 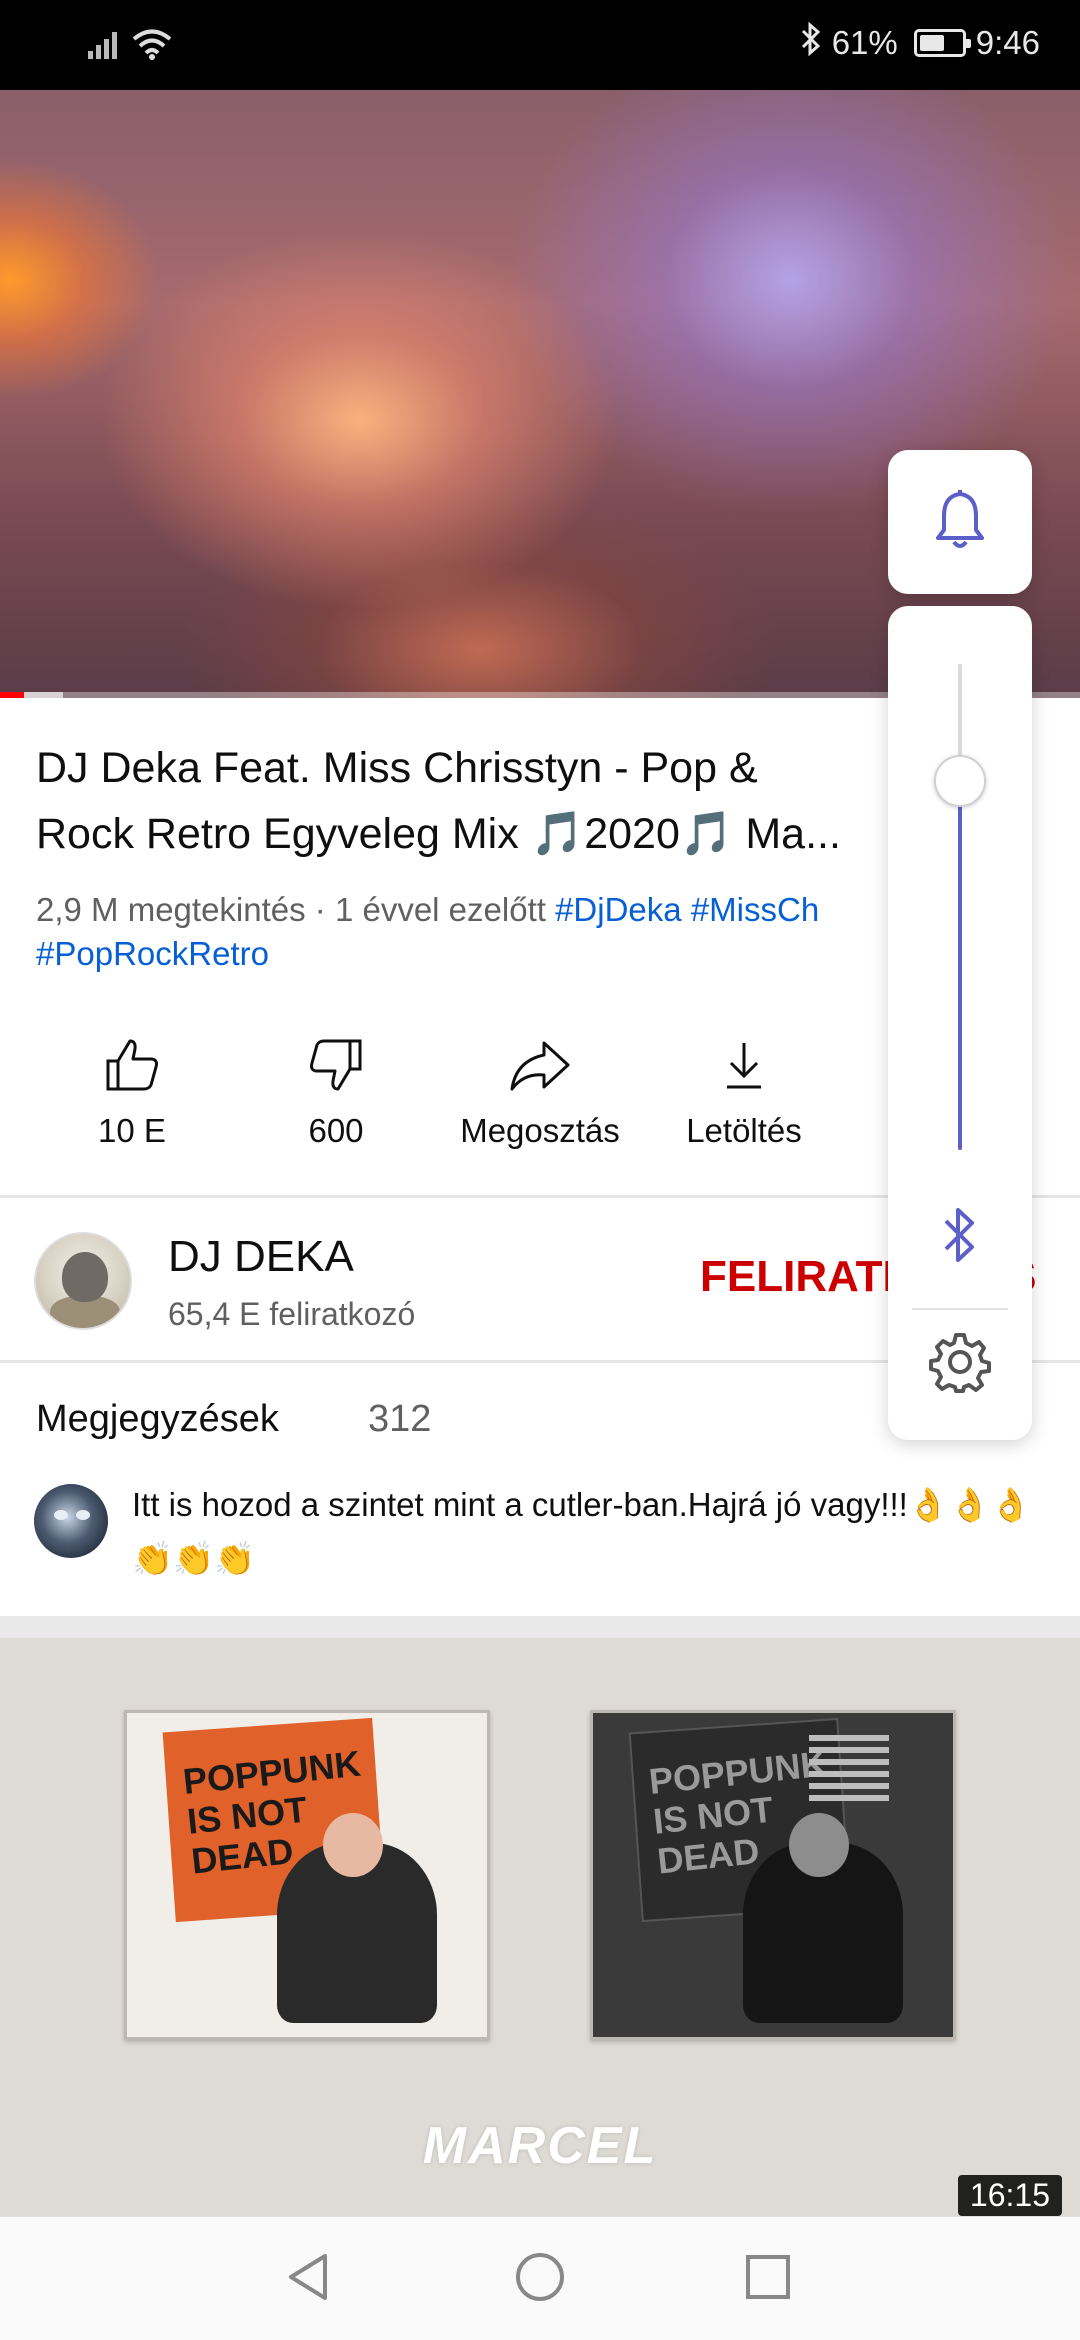 I want to click on thumbs-up-icon, so click(x=132, y=1065).